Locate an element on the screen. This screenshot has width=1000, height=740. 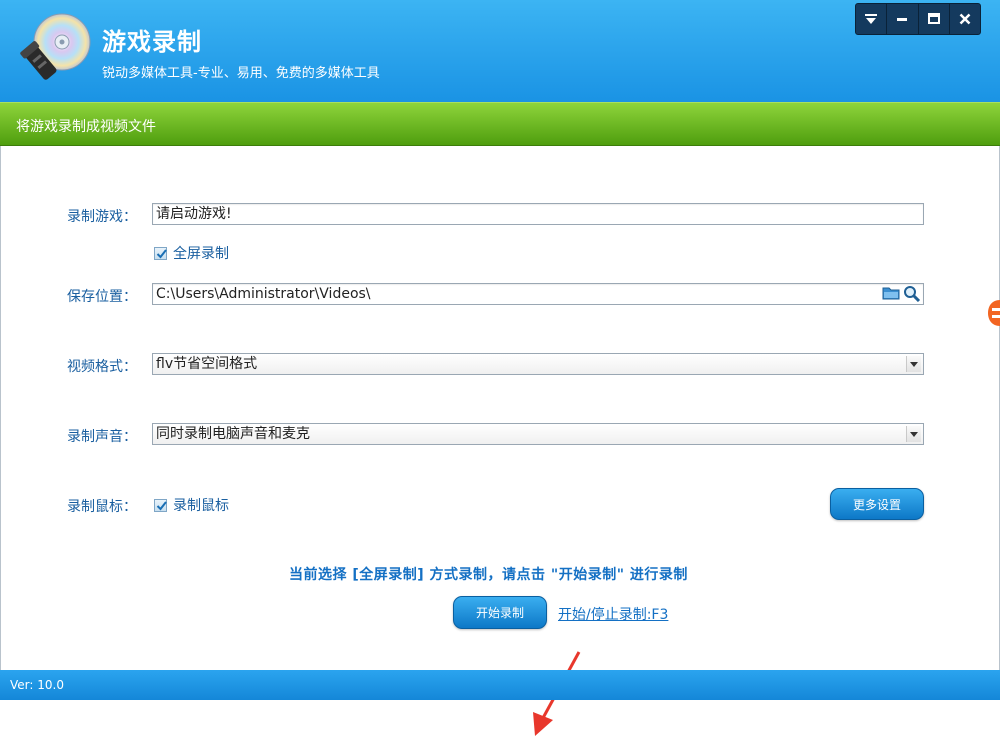
fullscreen-option: 全屏录制 is located at coordinates (191, 253).